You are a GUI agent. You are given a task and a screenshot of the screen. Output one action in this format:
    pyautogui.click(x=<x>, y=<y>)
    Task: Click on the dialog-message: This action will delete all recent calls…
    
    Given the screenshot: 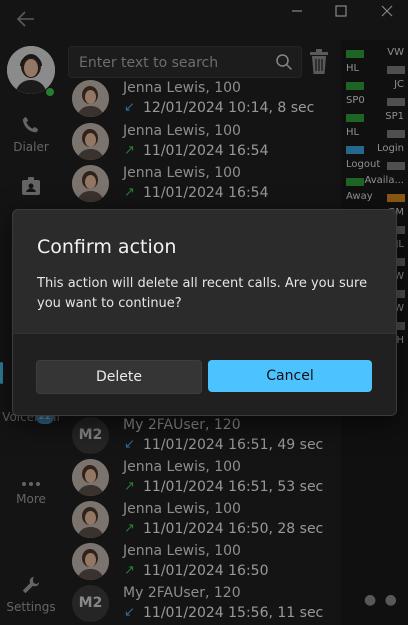 What is the action you would take?
    pyautogui.click(x=202, y=293)
    